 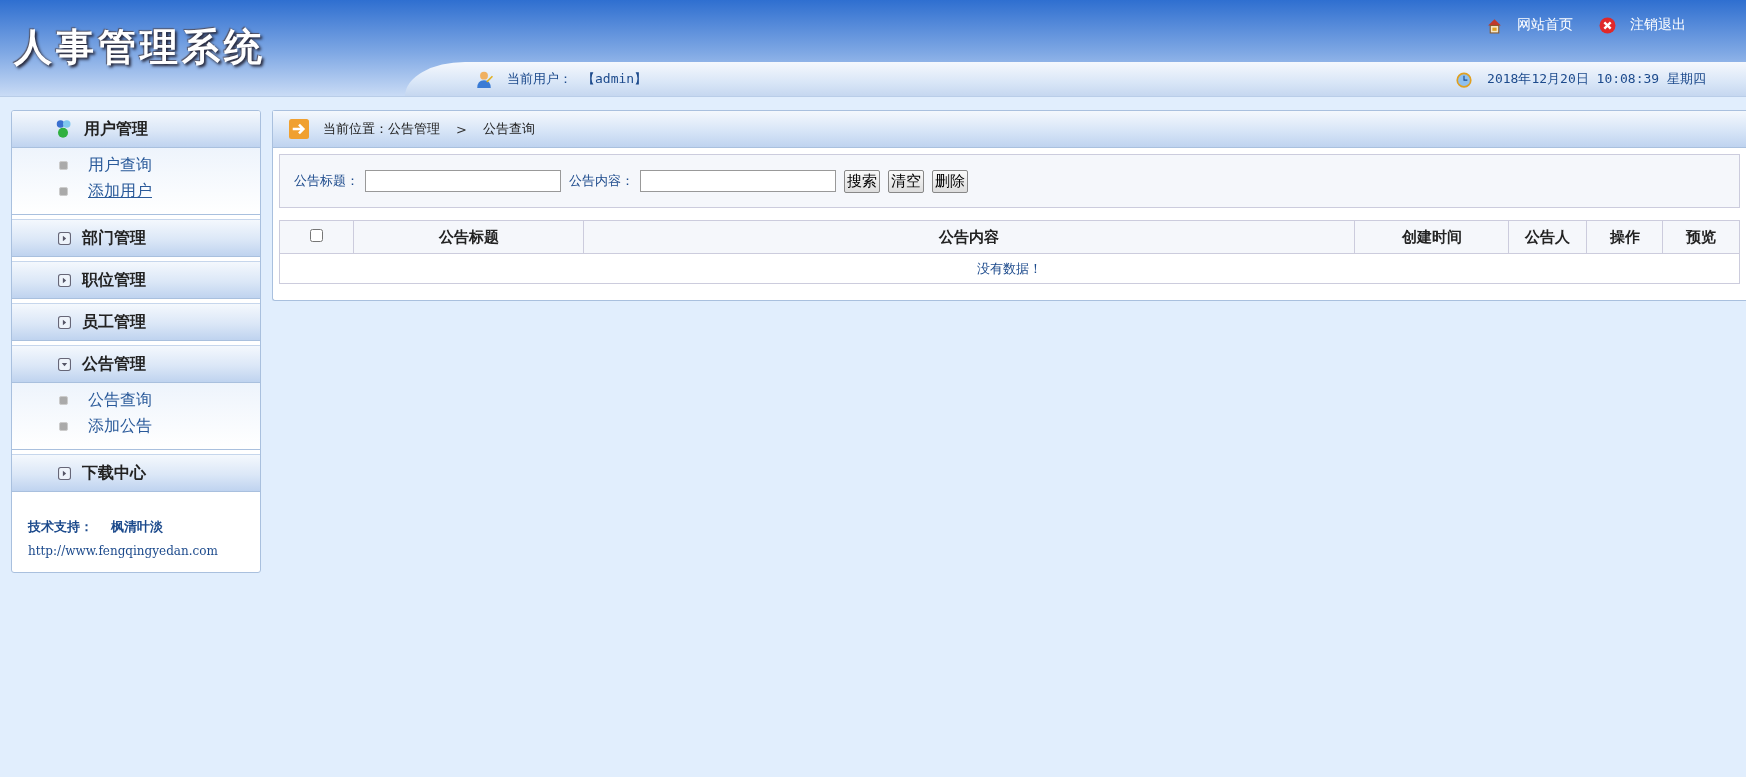 I want to click on logo-title: 人事管理系统, so click(x=140, y=47).